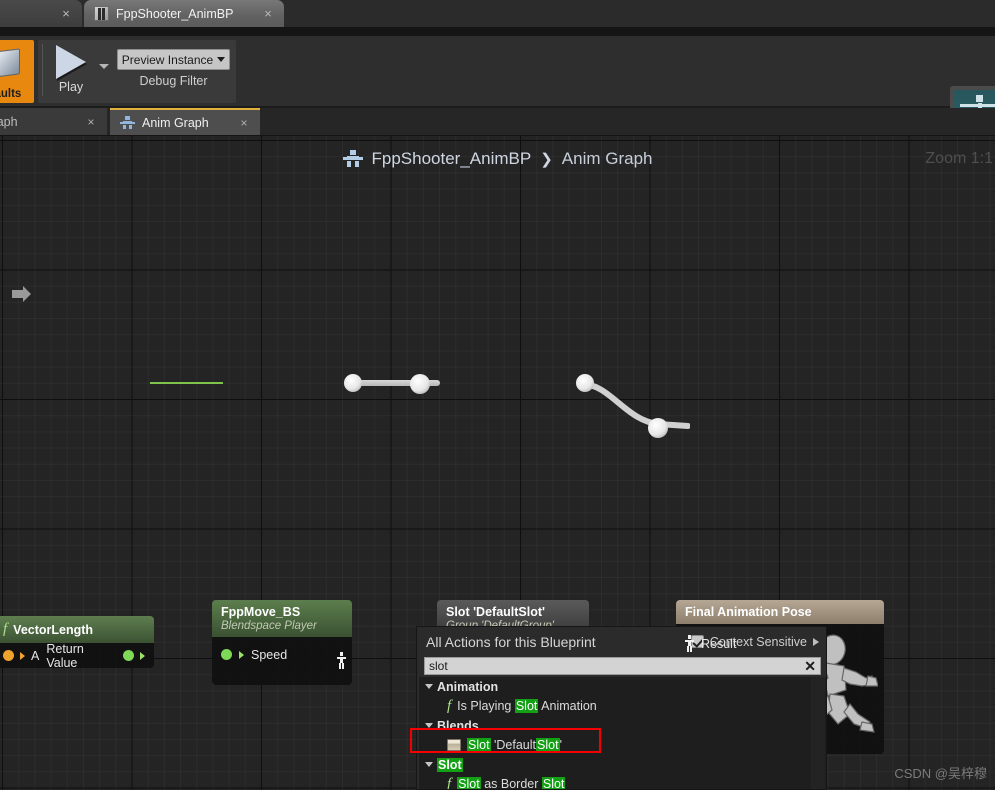 The height and width of the screenshot is (790, 995). I want to click on node-body: Speed, so click(282, 661).